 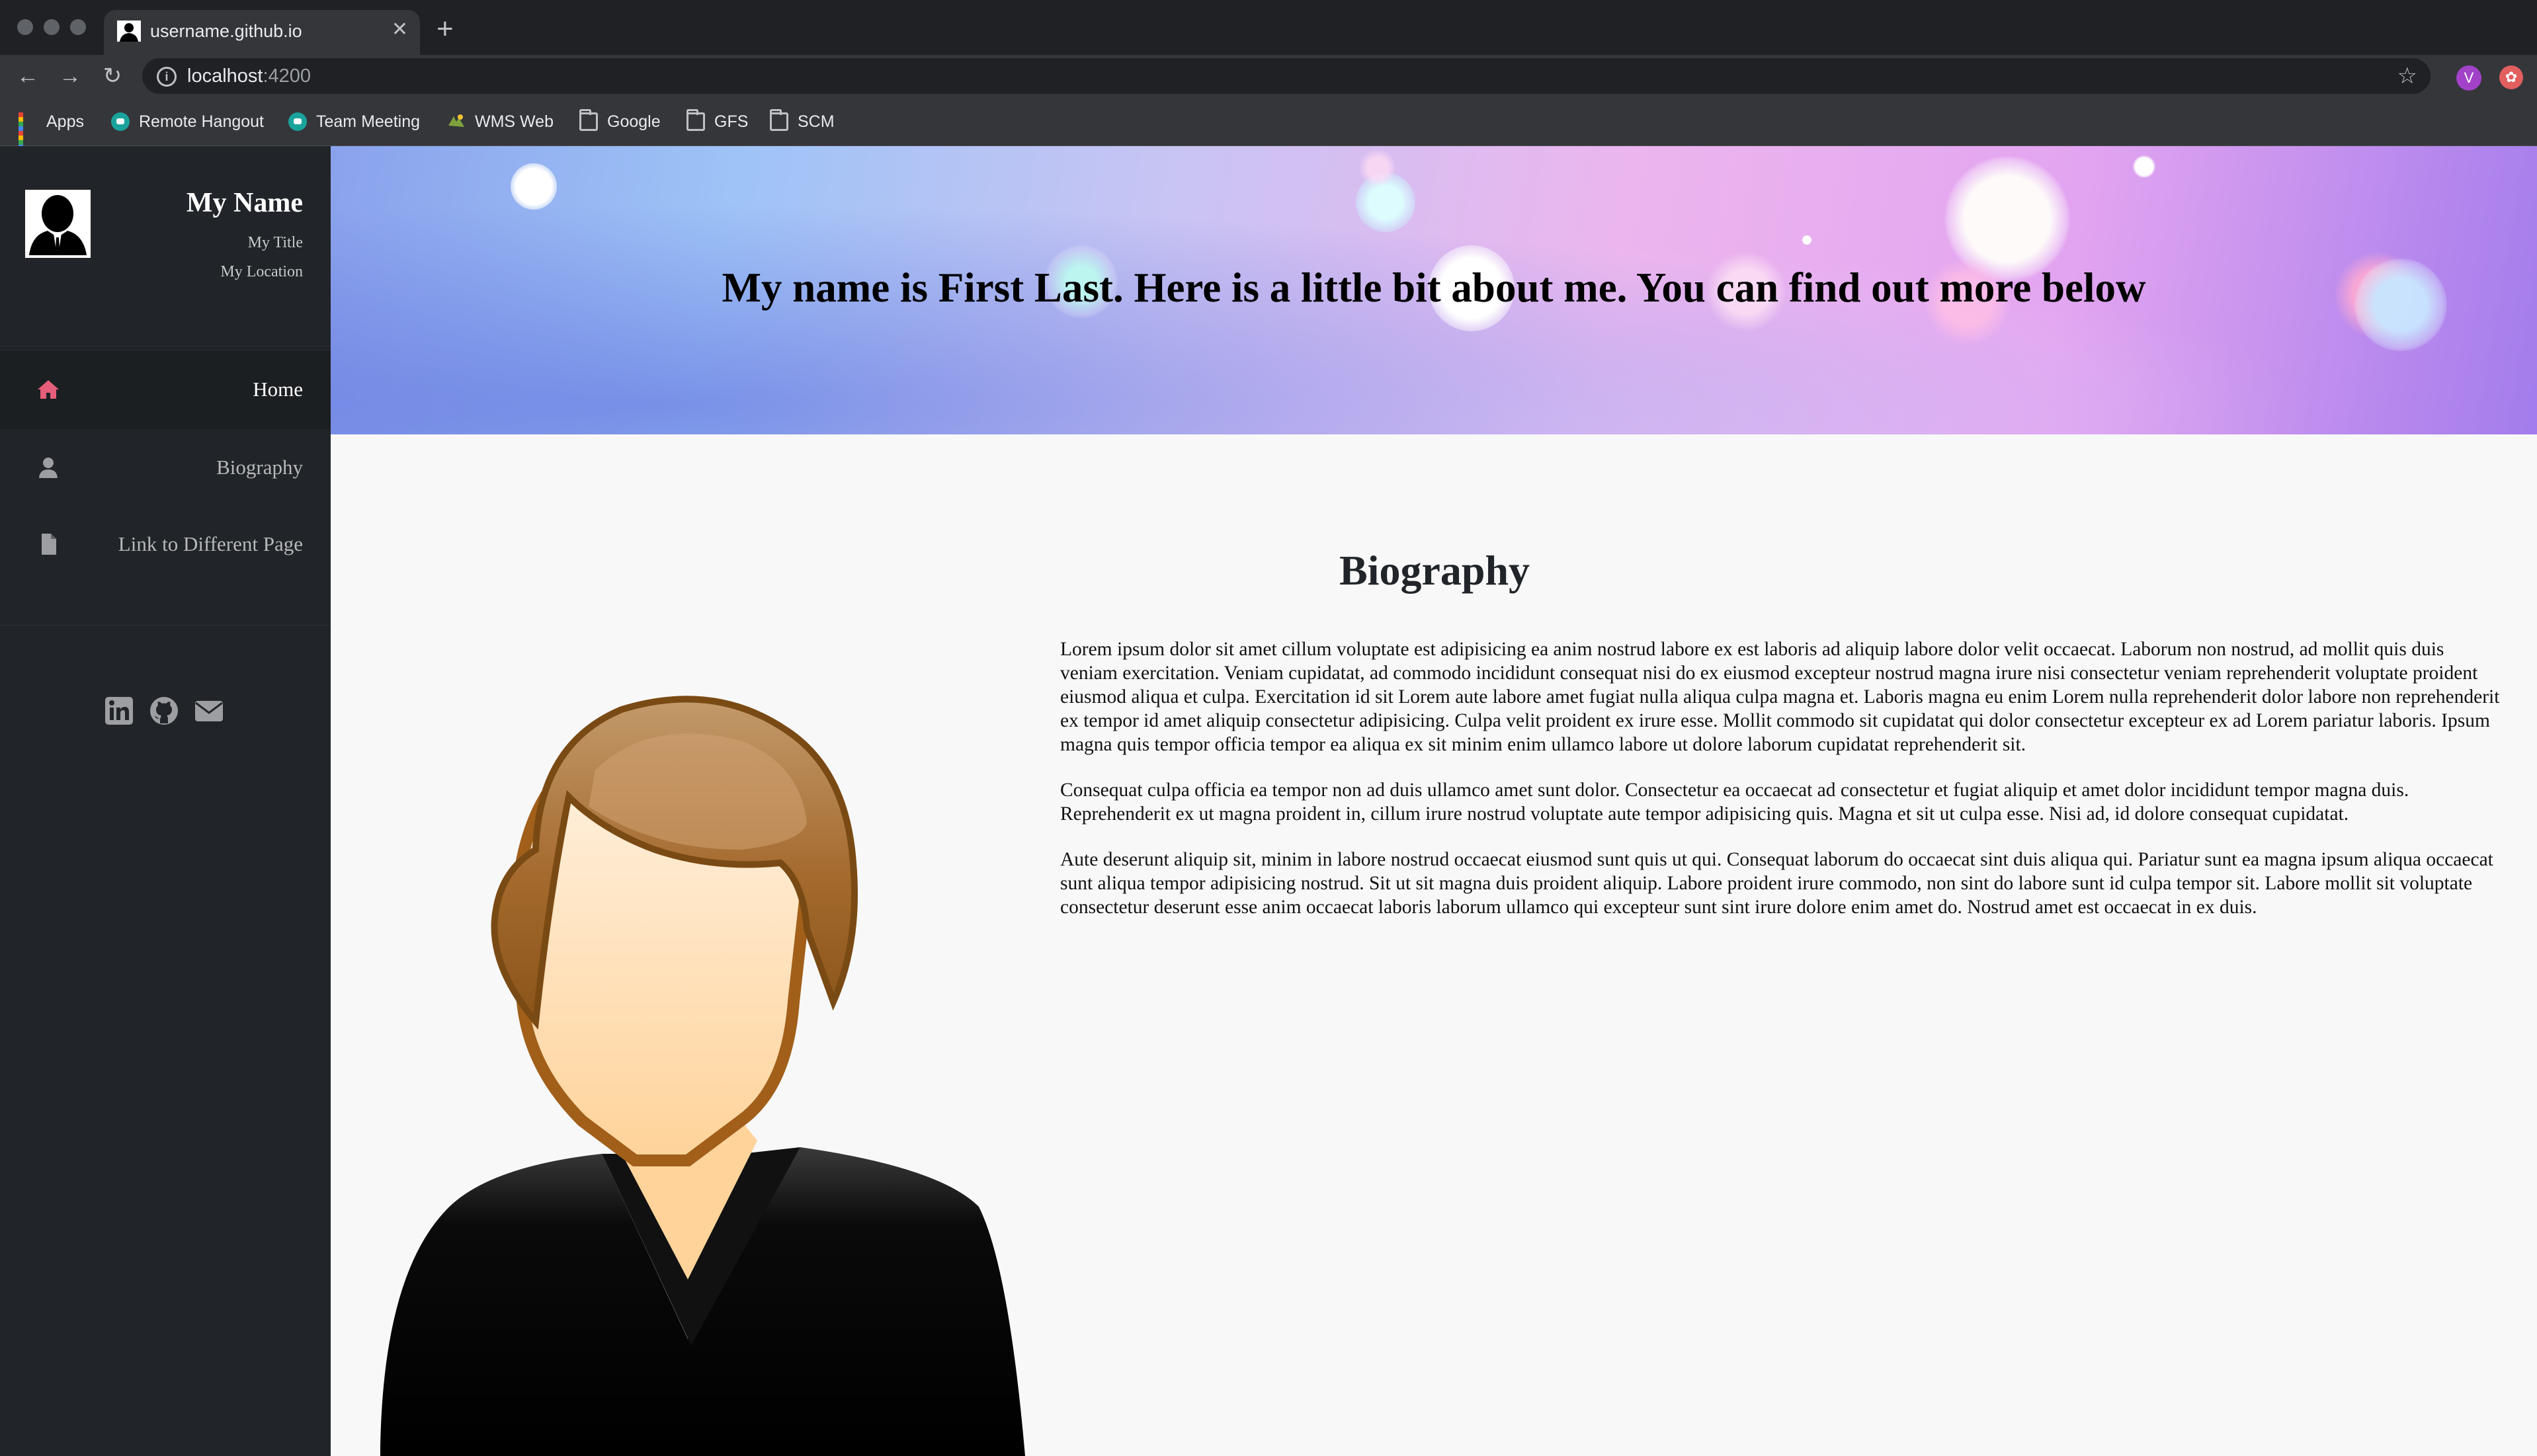 What do you see at coordinates (278, 389) in the screenshot?
I see `sidebar-item-label: Home` at bounding box center [278, 389].